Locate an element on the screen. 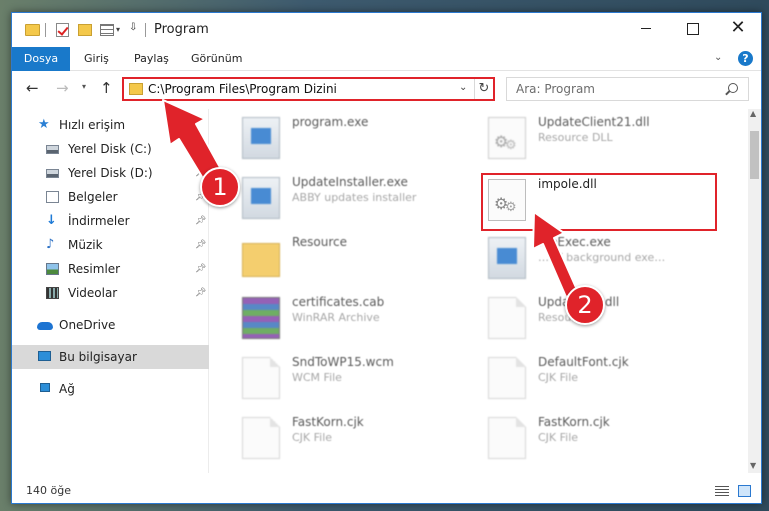  customize-quick-access-icon: ⇩ is located at coordinates (133, 30).